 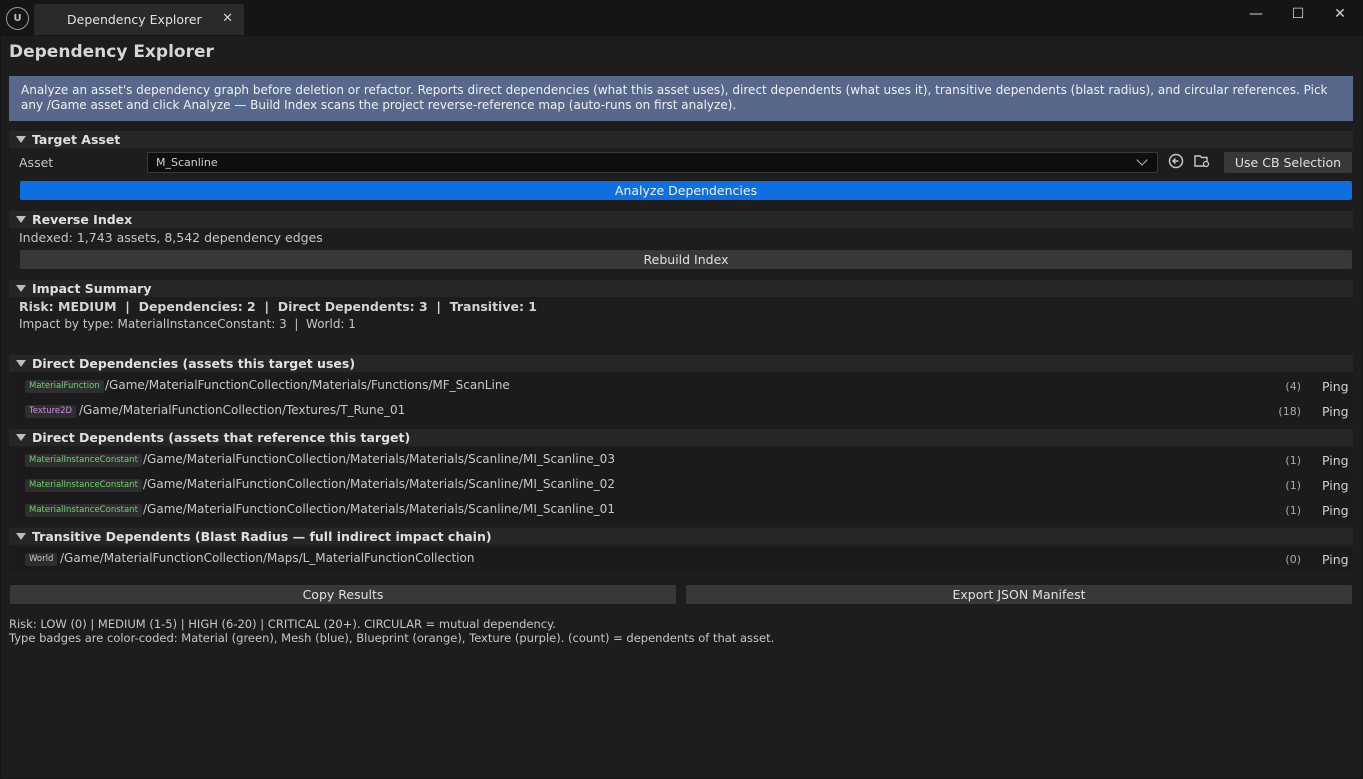 What do you see at coordinates (681, 18) in the screenshot?
I see `title-bar: U Dependency Explorer ✕ — ☐ ✕` at bounding box center [681, 18].